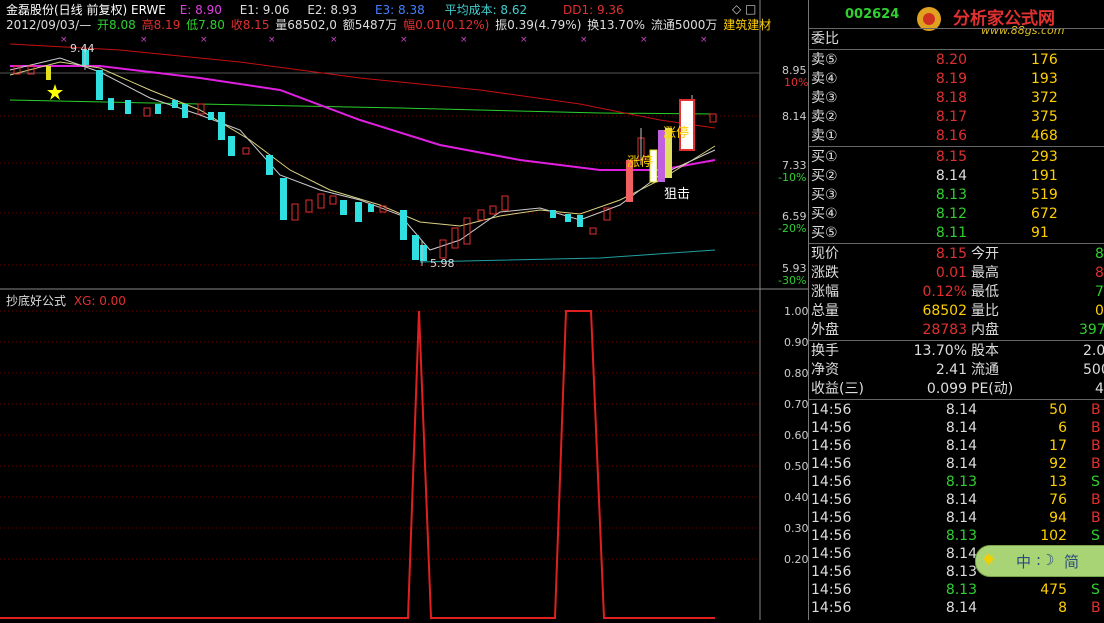 This screenshot has width=1104, height=623. I want to click on bid-label: 买②, so click(824, 176).